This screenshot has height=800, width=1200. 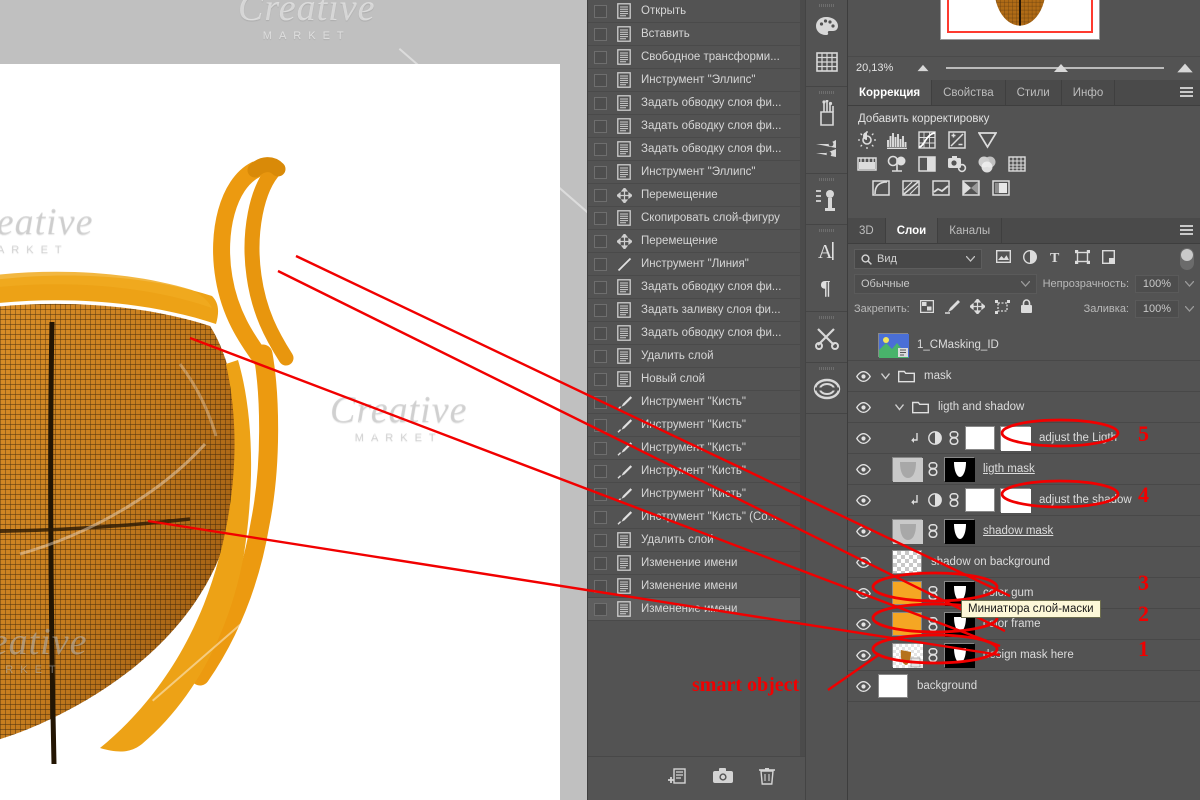 What do you see at coordinates (1002, 309) in the screenshot?
I see `lock-artboard-icon` at bounding box center [1002, 309].